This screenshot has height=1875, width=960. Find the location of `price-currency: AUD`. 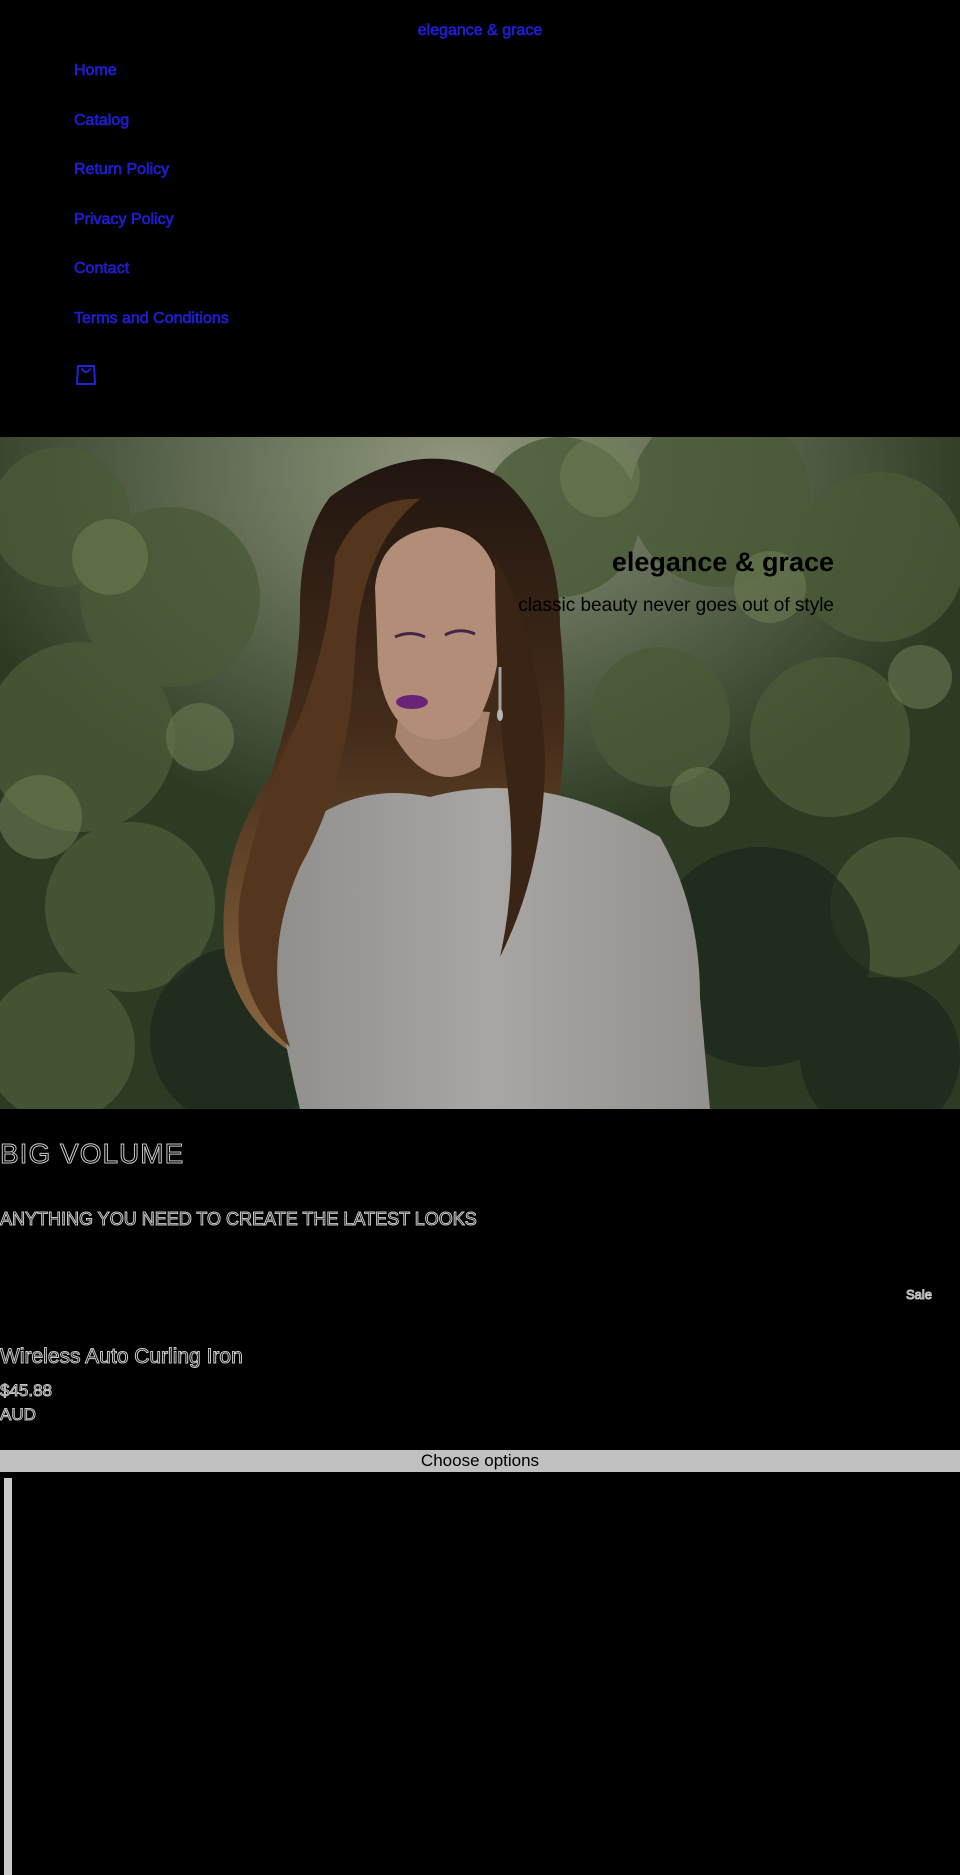

price-currency: AUD is located at coordinates (18, 1415).